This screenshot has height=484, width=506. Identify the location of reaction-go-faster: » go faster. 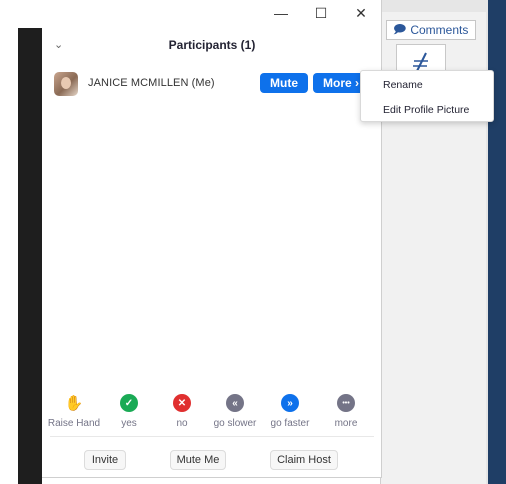
(290, 411).